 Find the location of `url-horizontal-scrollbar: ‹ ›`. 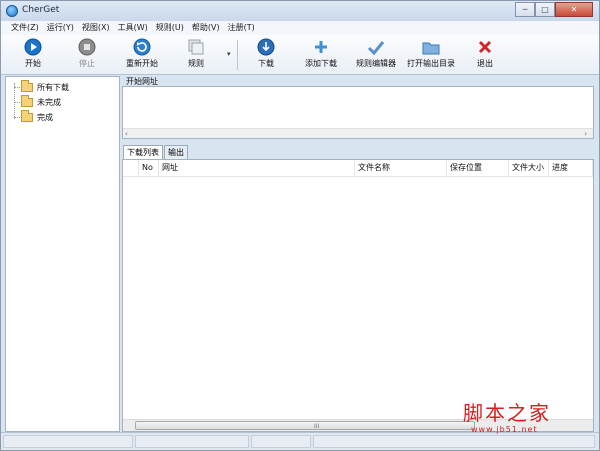

url-horizontal-scrollbar: ‹ › is located at coordinates (358, 133).